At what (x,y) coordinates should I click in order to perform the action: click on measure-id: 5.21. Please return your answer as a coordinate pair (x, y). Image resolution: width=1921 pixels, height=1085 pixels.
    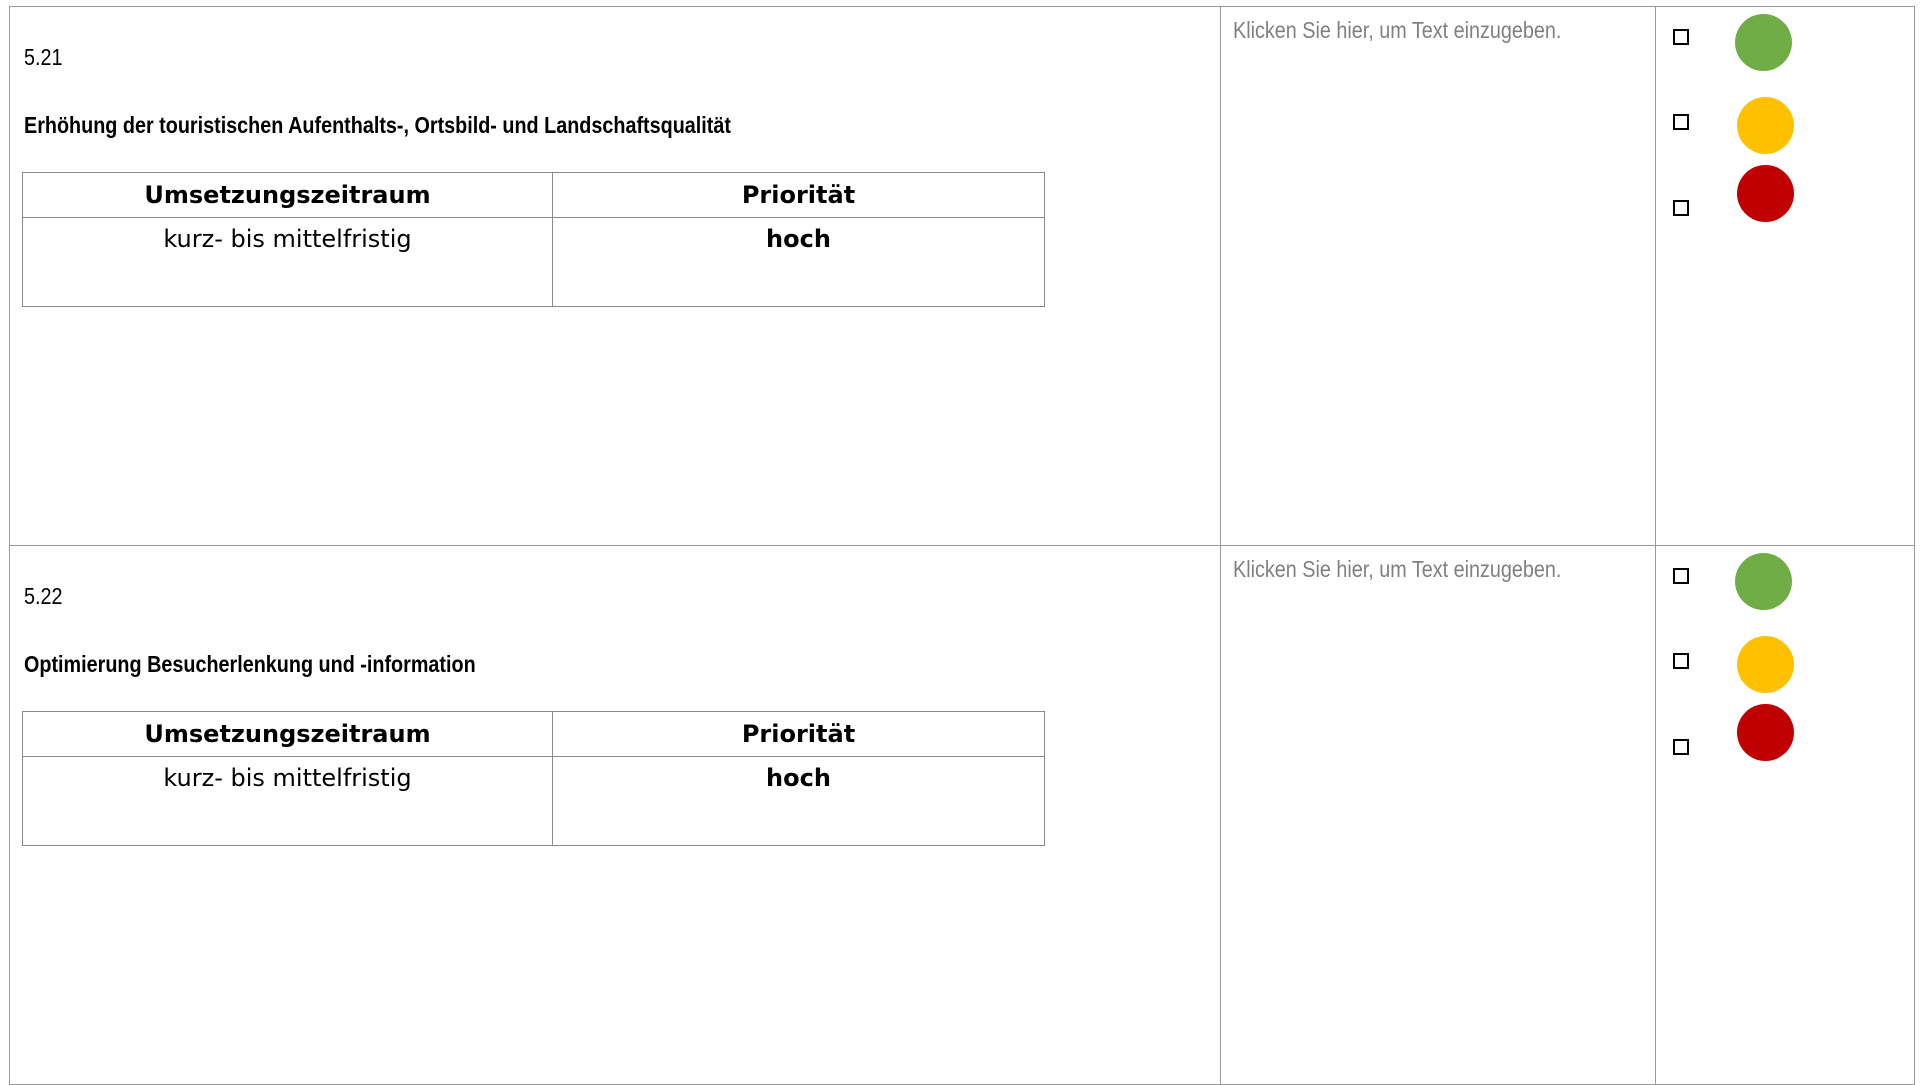
    Looking at the image, I should click on (43, 57).